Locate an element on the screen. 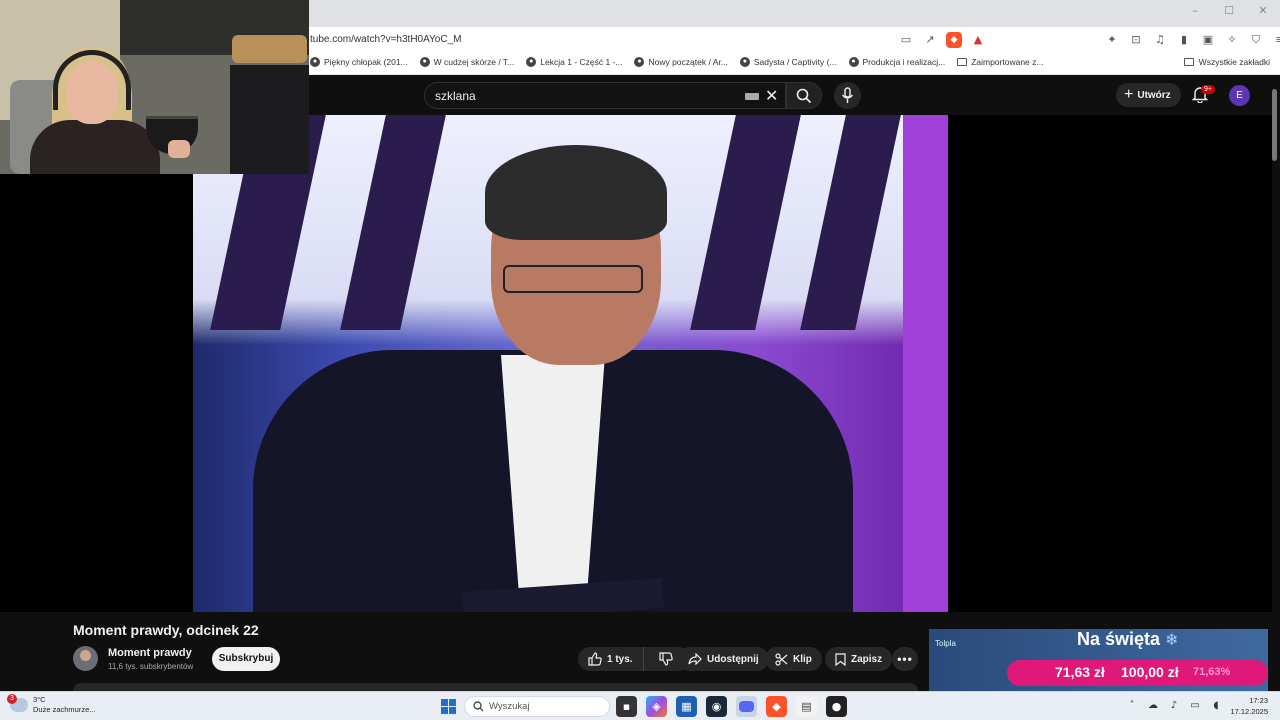 The image size is (1280, 720). channel-name: Moment prawdy is located at coordinates (150, 653).